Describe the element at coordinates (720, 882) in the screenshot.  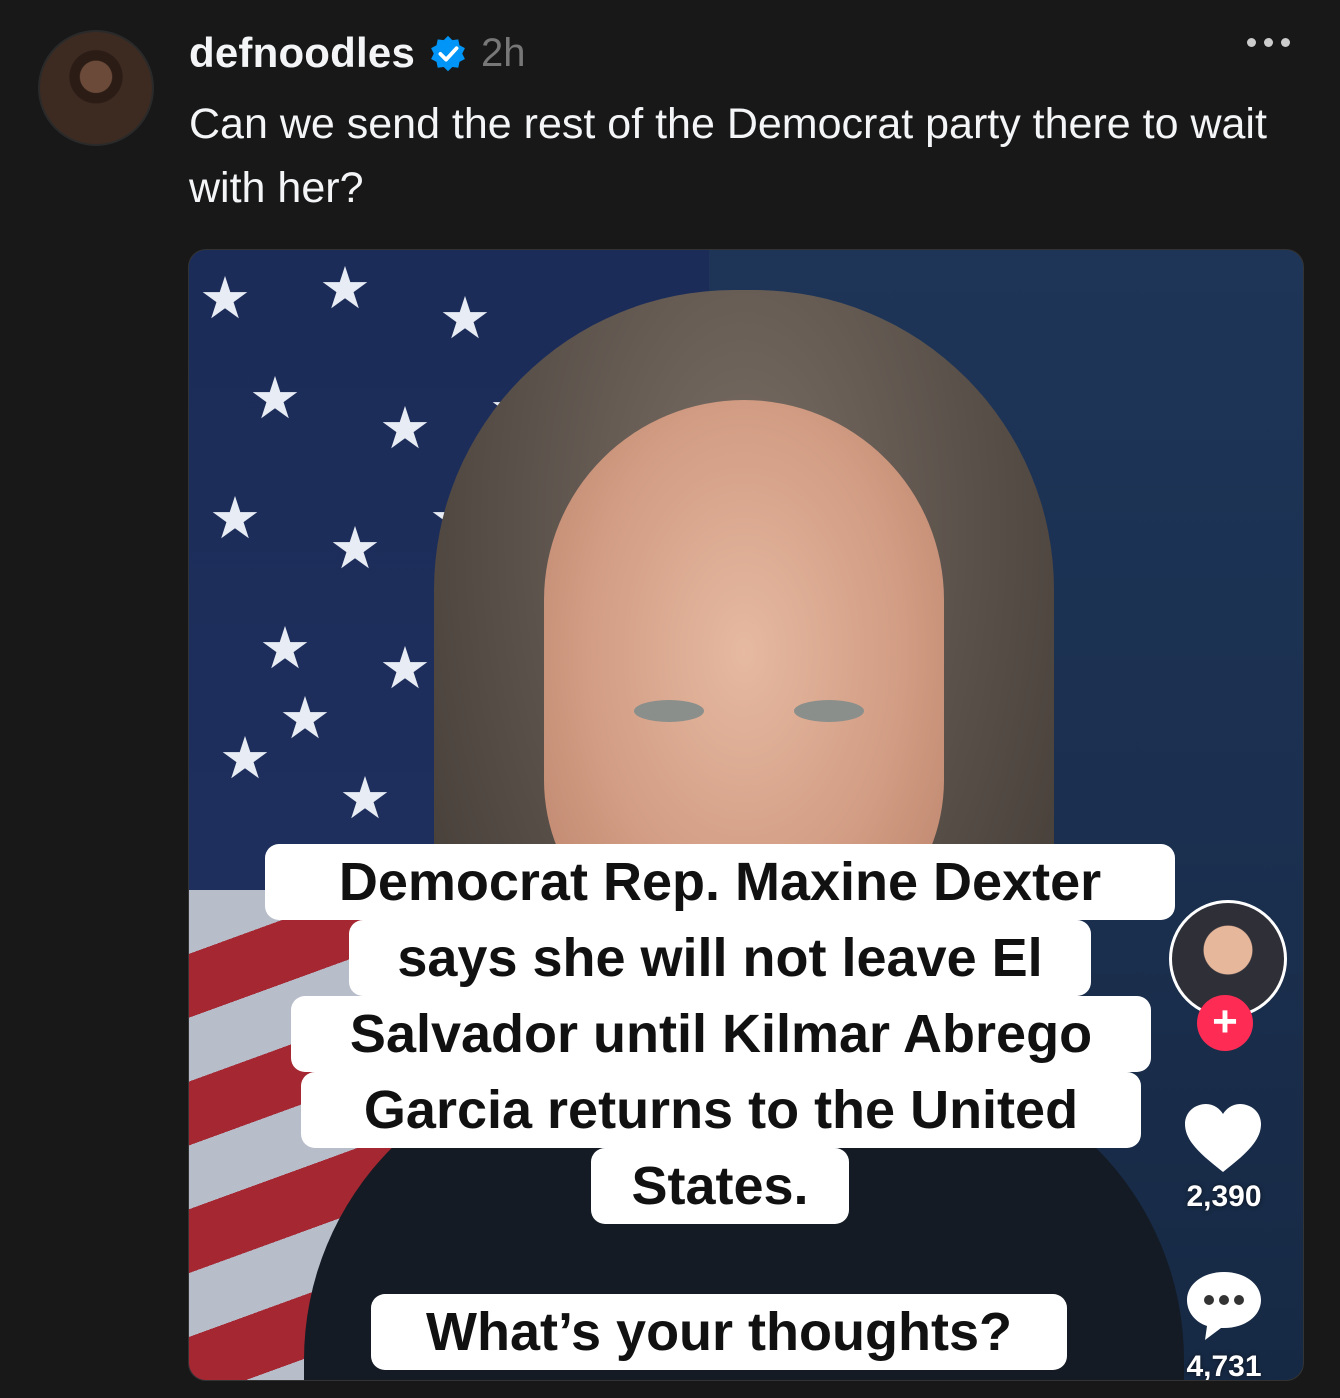
I see `overlay-text-line: Democrat Rep. Maxine Dexter` at that location.